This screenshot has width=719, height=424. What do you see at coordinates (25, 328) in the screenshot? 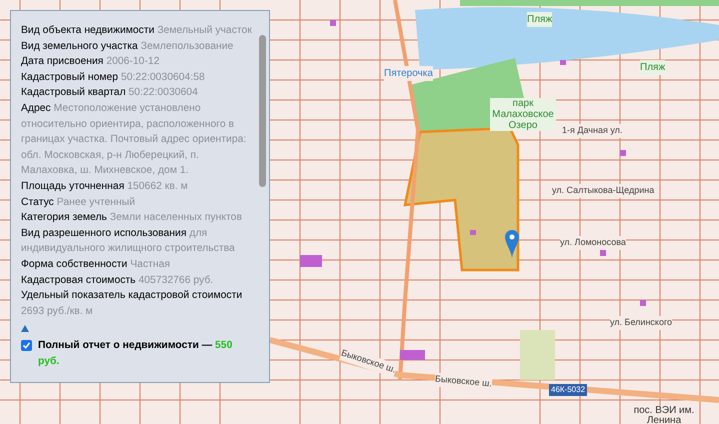
I see `collapse-icon` at bounding box center [25, 328].